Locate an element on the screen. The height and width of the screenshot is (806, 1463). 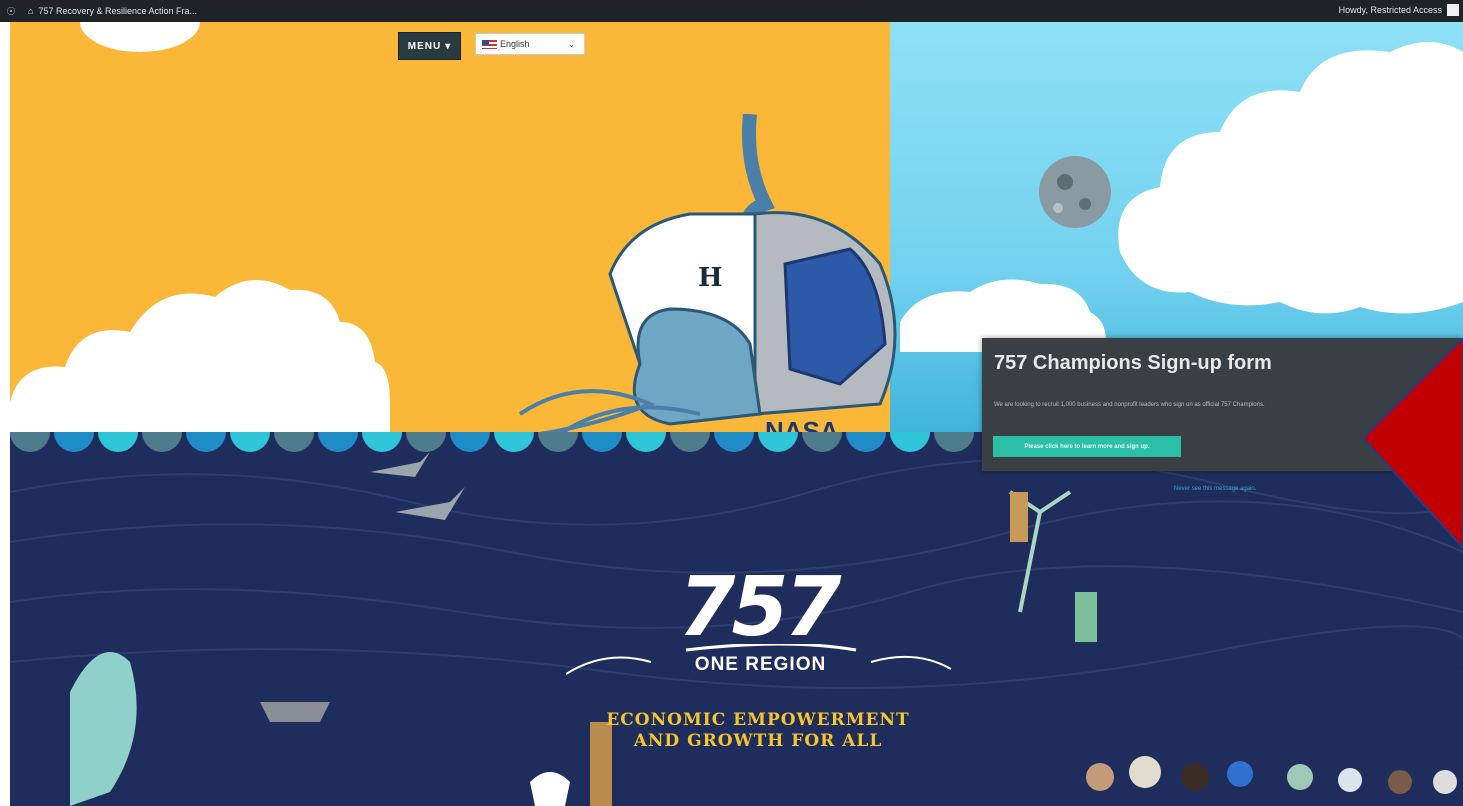
menu-button: MENU ▾ is located at coordinates (429, 46).